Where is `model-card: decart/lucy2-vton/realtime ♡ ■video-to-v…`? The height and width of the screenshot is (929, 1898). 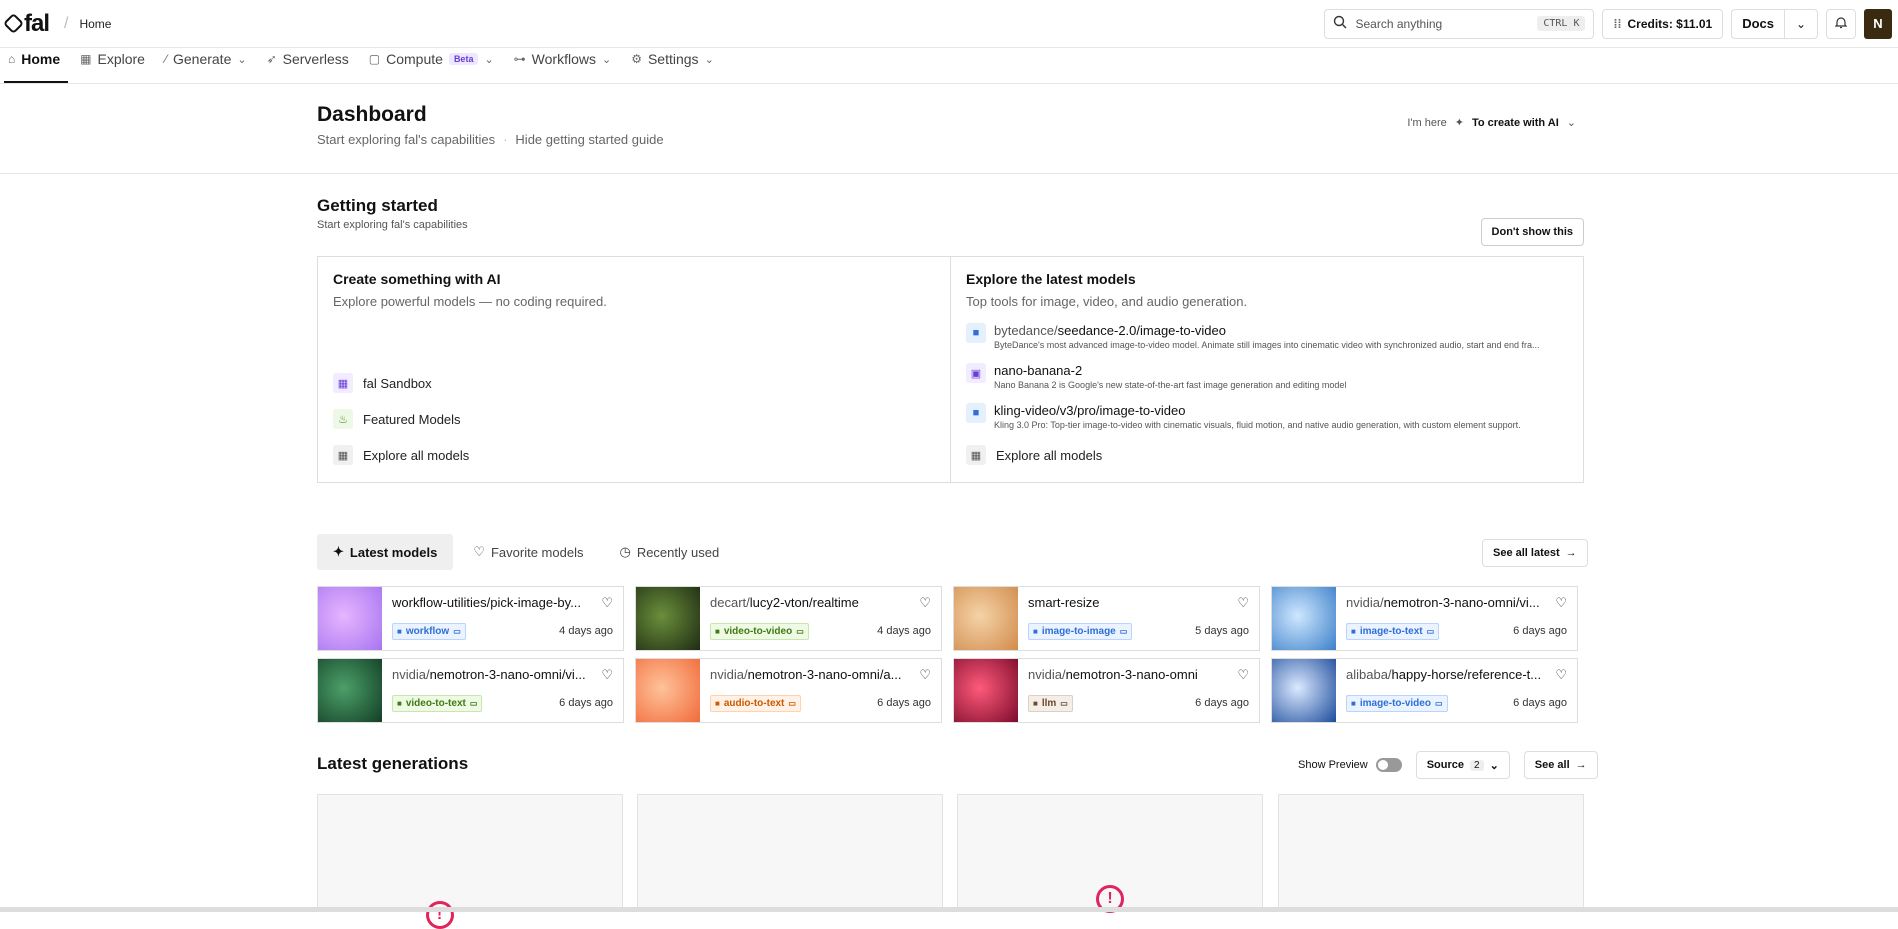 model-card: decart/lucy2-vton/realtime ♡ ■video-to-v… is located at coordinates (788, 618).